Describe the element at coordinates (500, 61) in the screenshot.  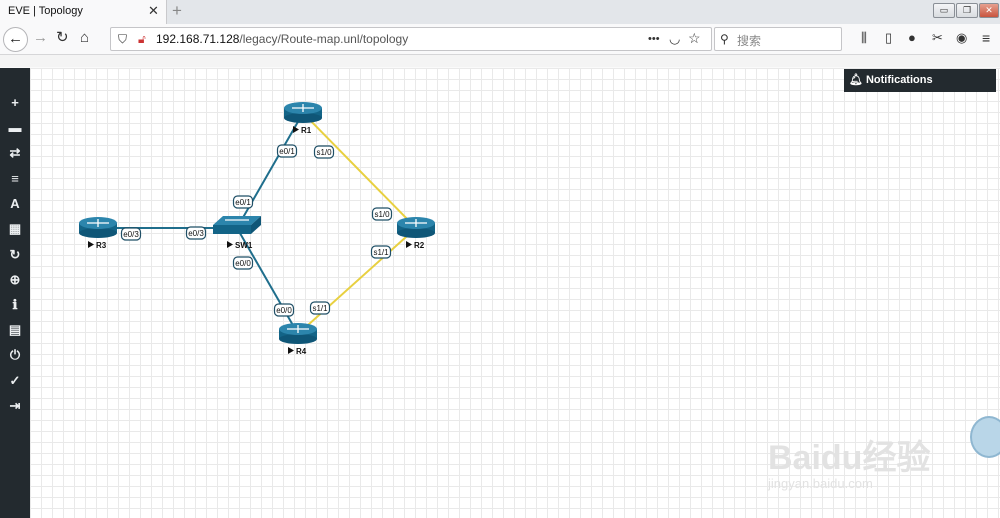
I see `top-strip` at that location.